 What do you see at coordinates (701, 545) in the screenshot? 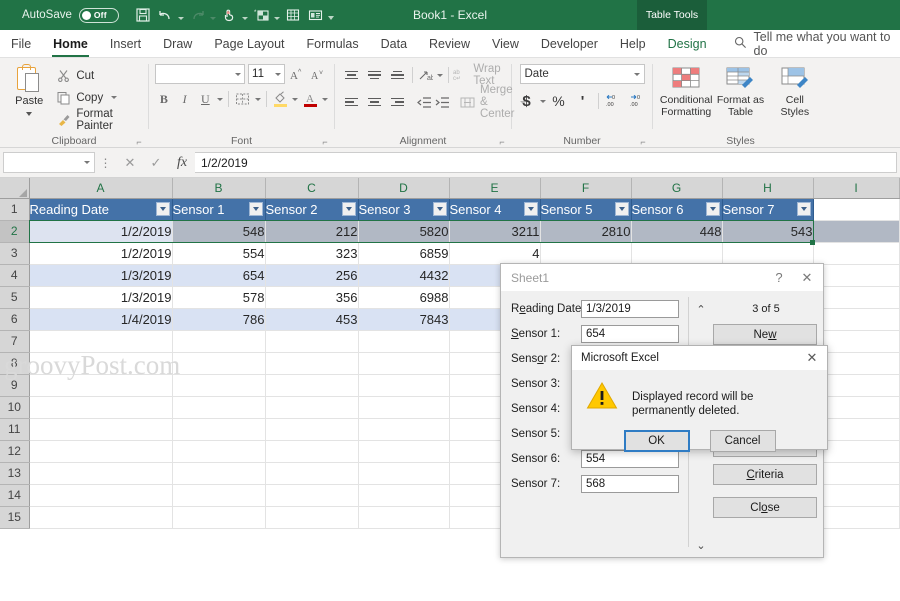
I see `chevron-down-icon: ⌄` at bounding box center [701, 545].